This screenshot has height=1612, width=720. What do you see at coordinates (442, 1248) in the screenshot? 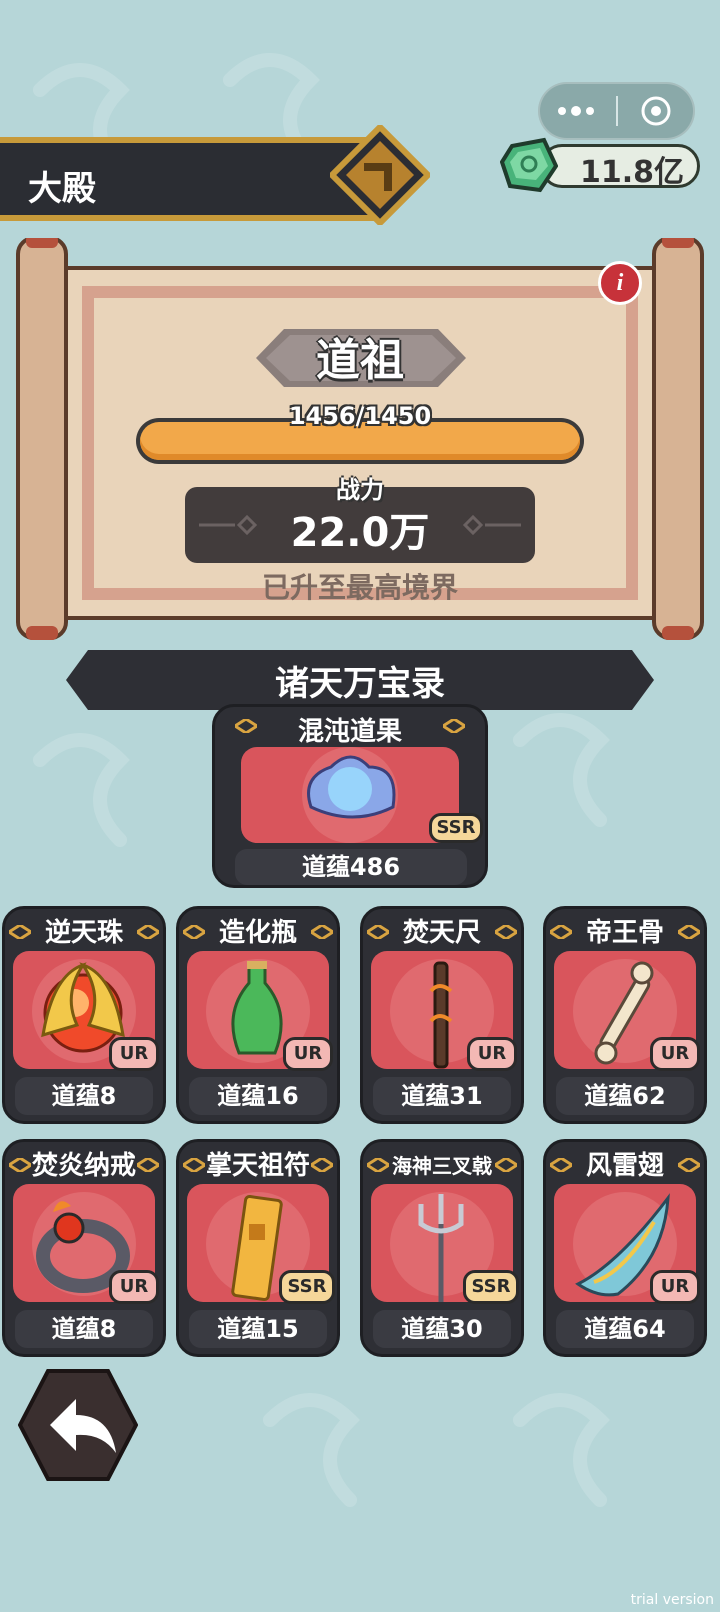
I see `treasure-card: 海神三叉戟 SSR 道蕴30` at bounding box center [442, 1248].